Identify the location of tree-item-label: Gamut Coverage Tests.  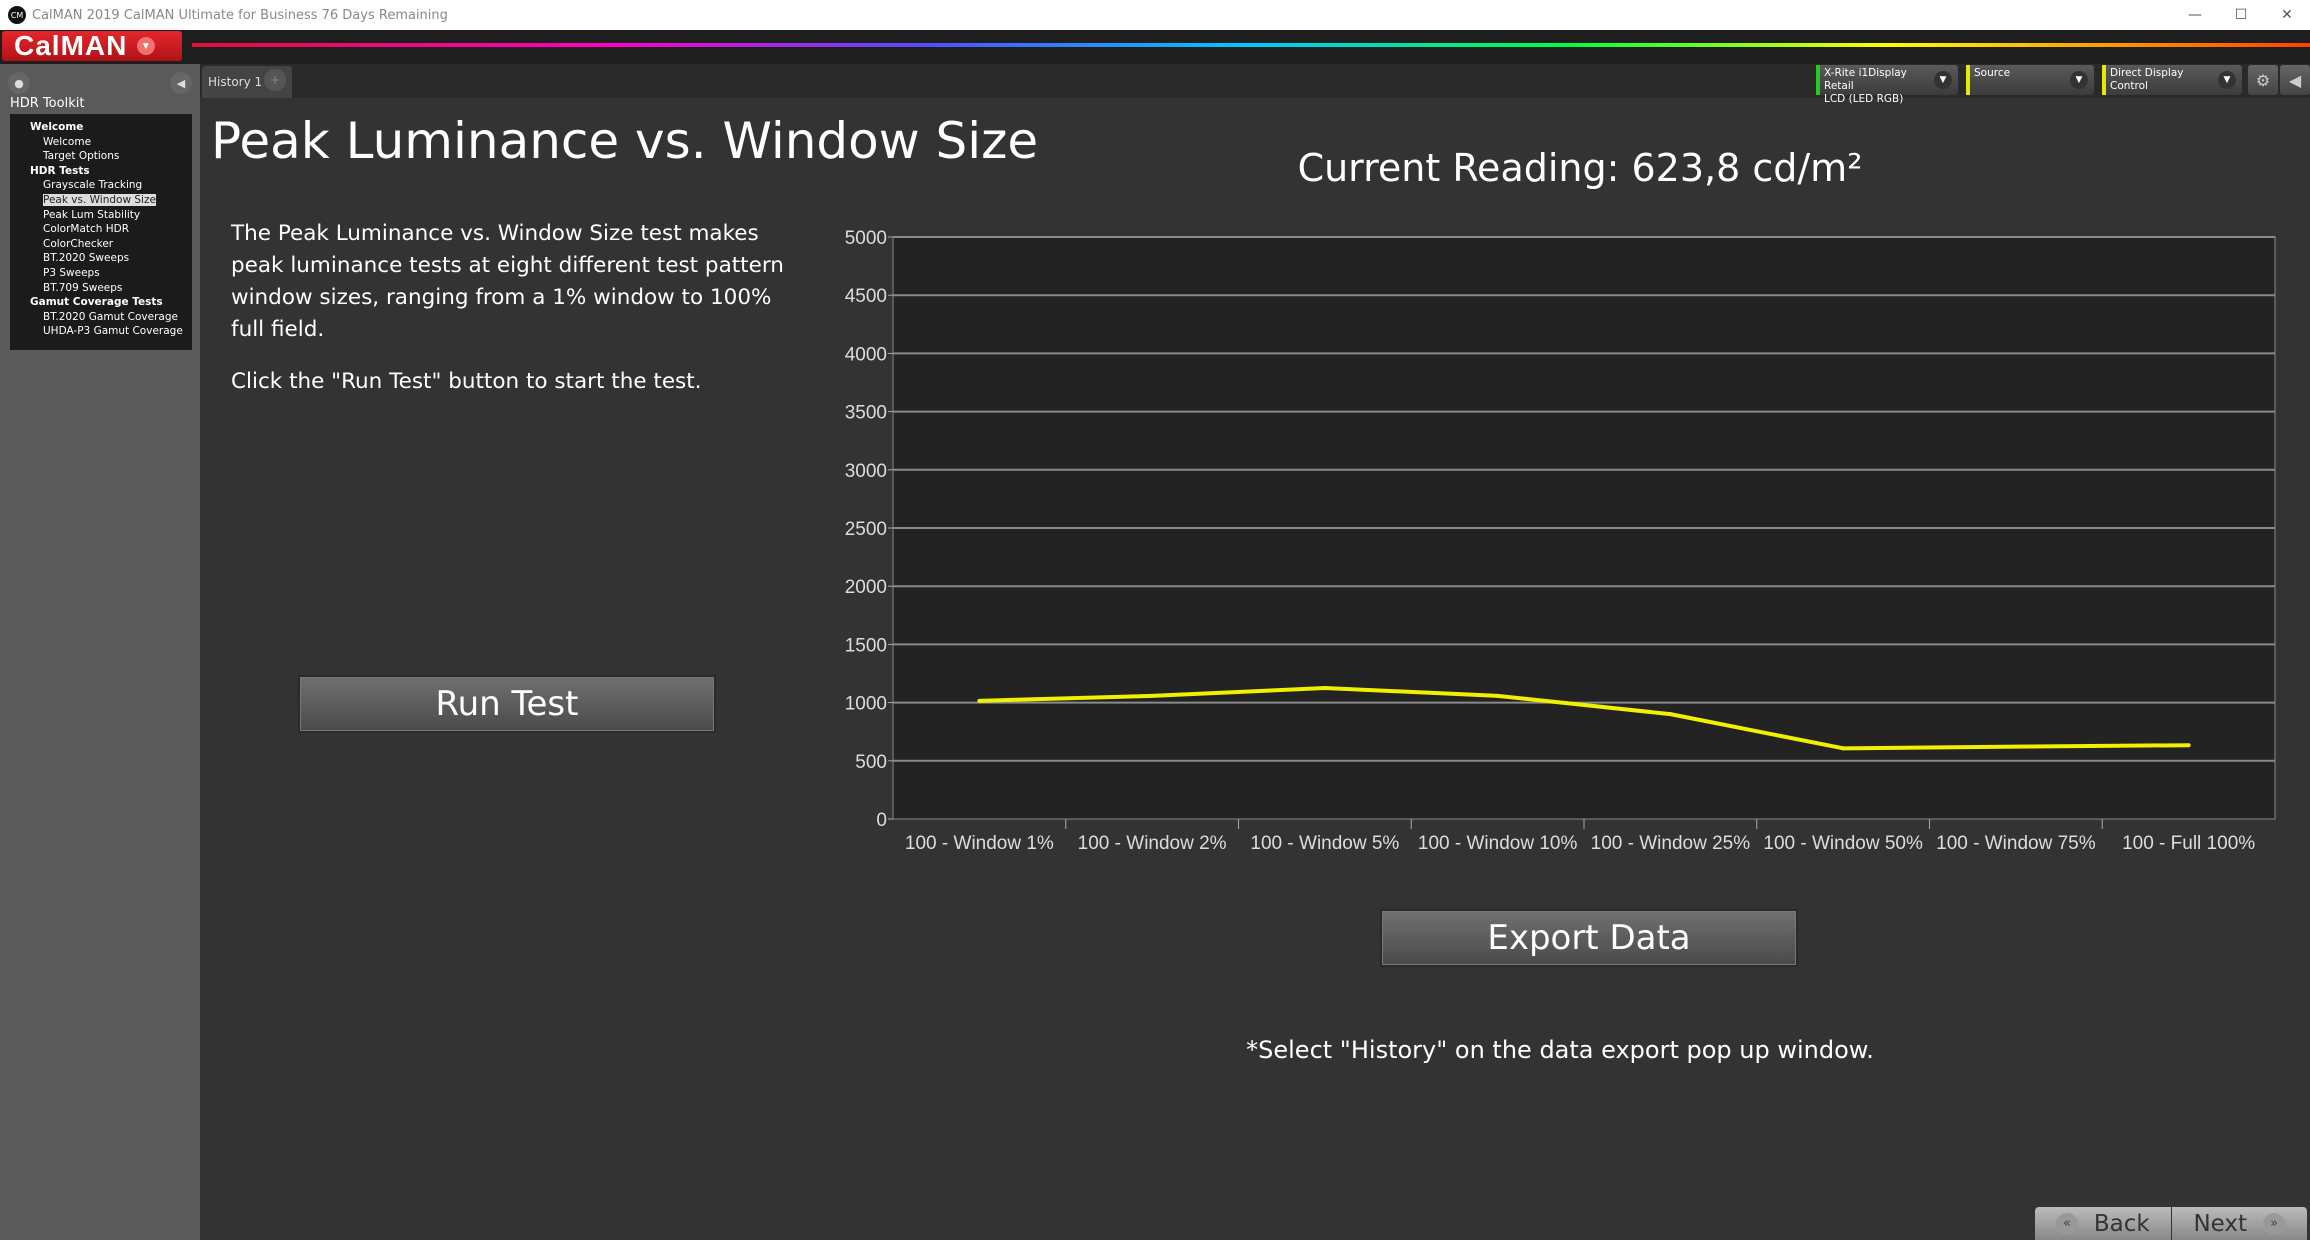
(96, 302).